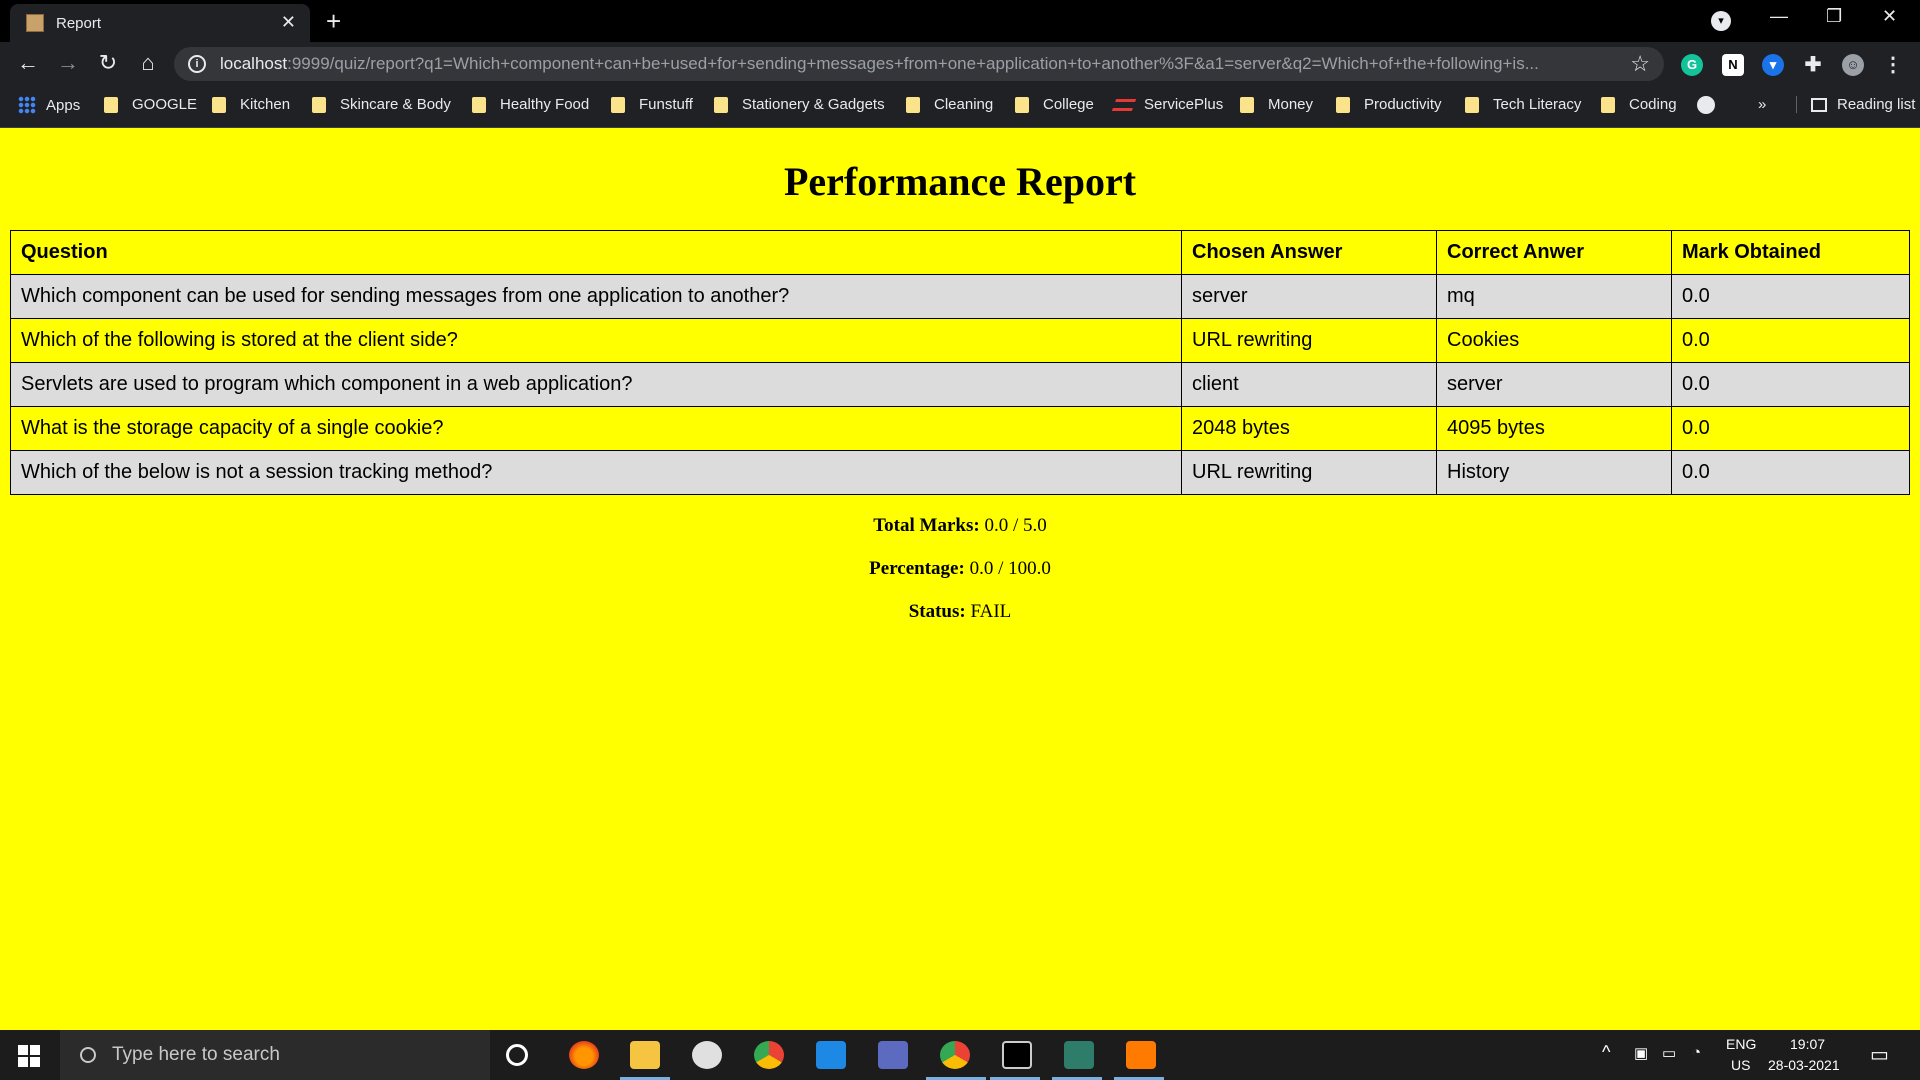 Image resolution: width=1920 pixels, height=1080 pixels. What do you see at coordinates (893, 1055) in the screenshot?
I see `calculator-icon` at bounding box center [893, 1055].